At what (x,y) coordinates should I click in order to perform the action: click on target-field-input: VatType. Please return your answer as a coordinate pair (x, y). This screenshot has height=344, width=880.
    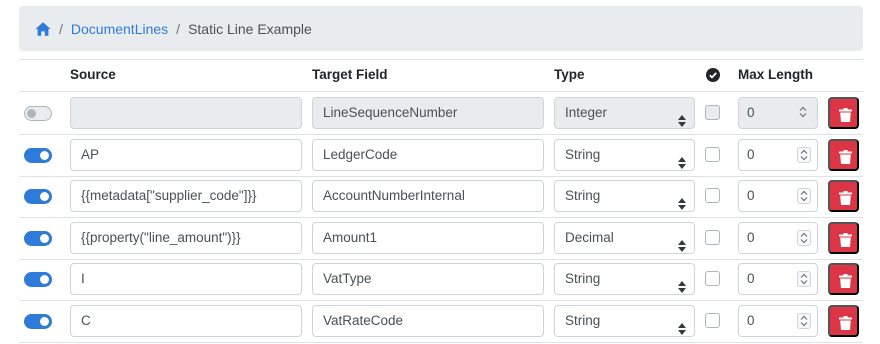
    Looking at the image, I should click on (428, 279).